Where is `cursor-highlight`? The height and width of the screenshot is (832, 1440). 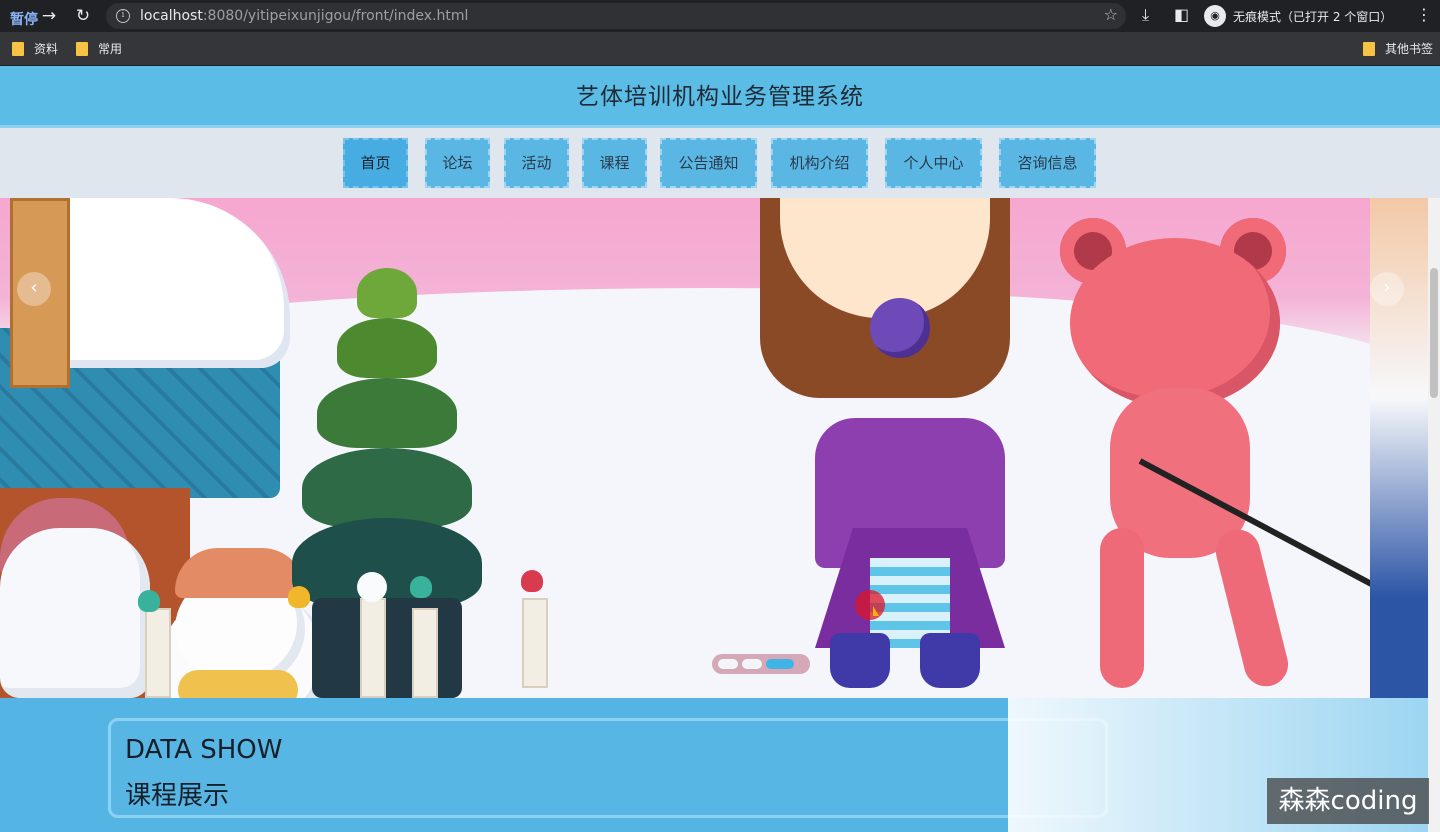 cursor-highlight is located at coordinates (870, 605).